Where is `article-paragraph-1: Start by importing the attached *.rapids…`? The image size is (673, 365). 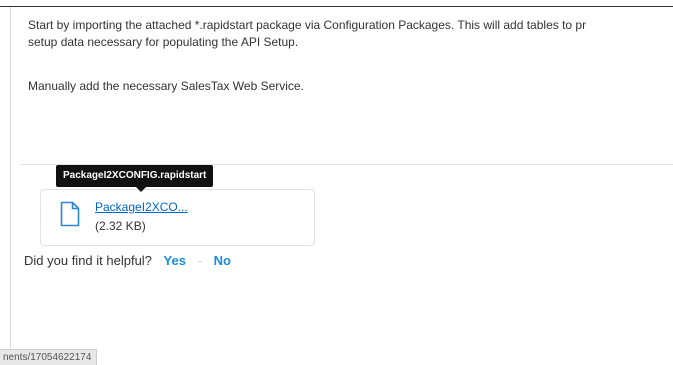
article-paragraph-1: Start by importing the attached *.rapids… is located at coordinates (348, 34).